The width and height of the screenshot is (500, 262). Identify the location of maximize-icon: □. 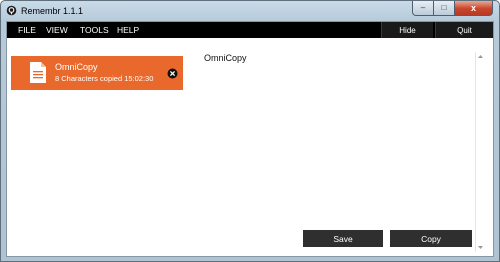
(444, 7).